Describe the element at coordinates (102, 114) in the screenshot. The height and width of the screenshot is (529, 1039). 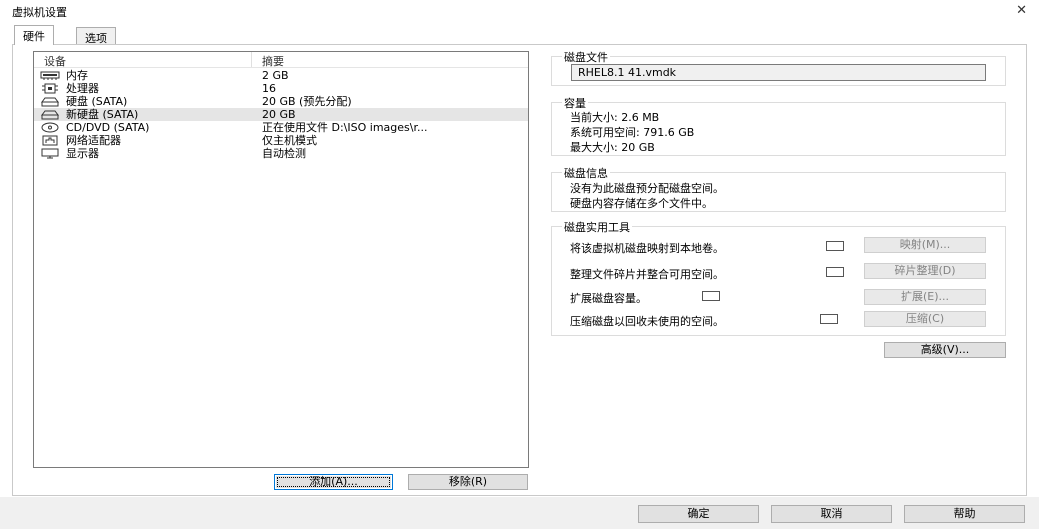
I see `device-name: 新硬盘 (SATA)` at that location.